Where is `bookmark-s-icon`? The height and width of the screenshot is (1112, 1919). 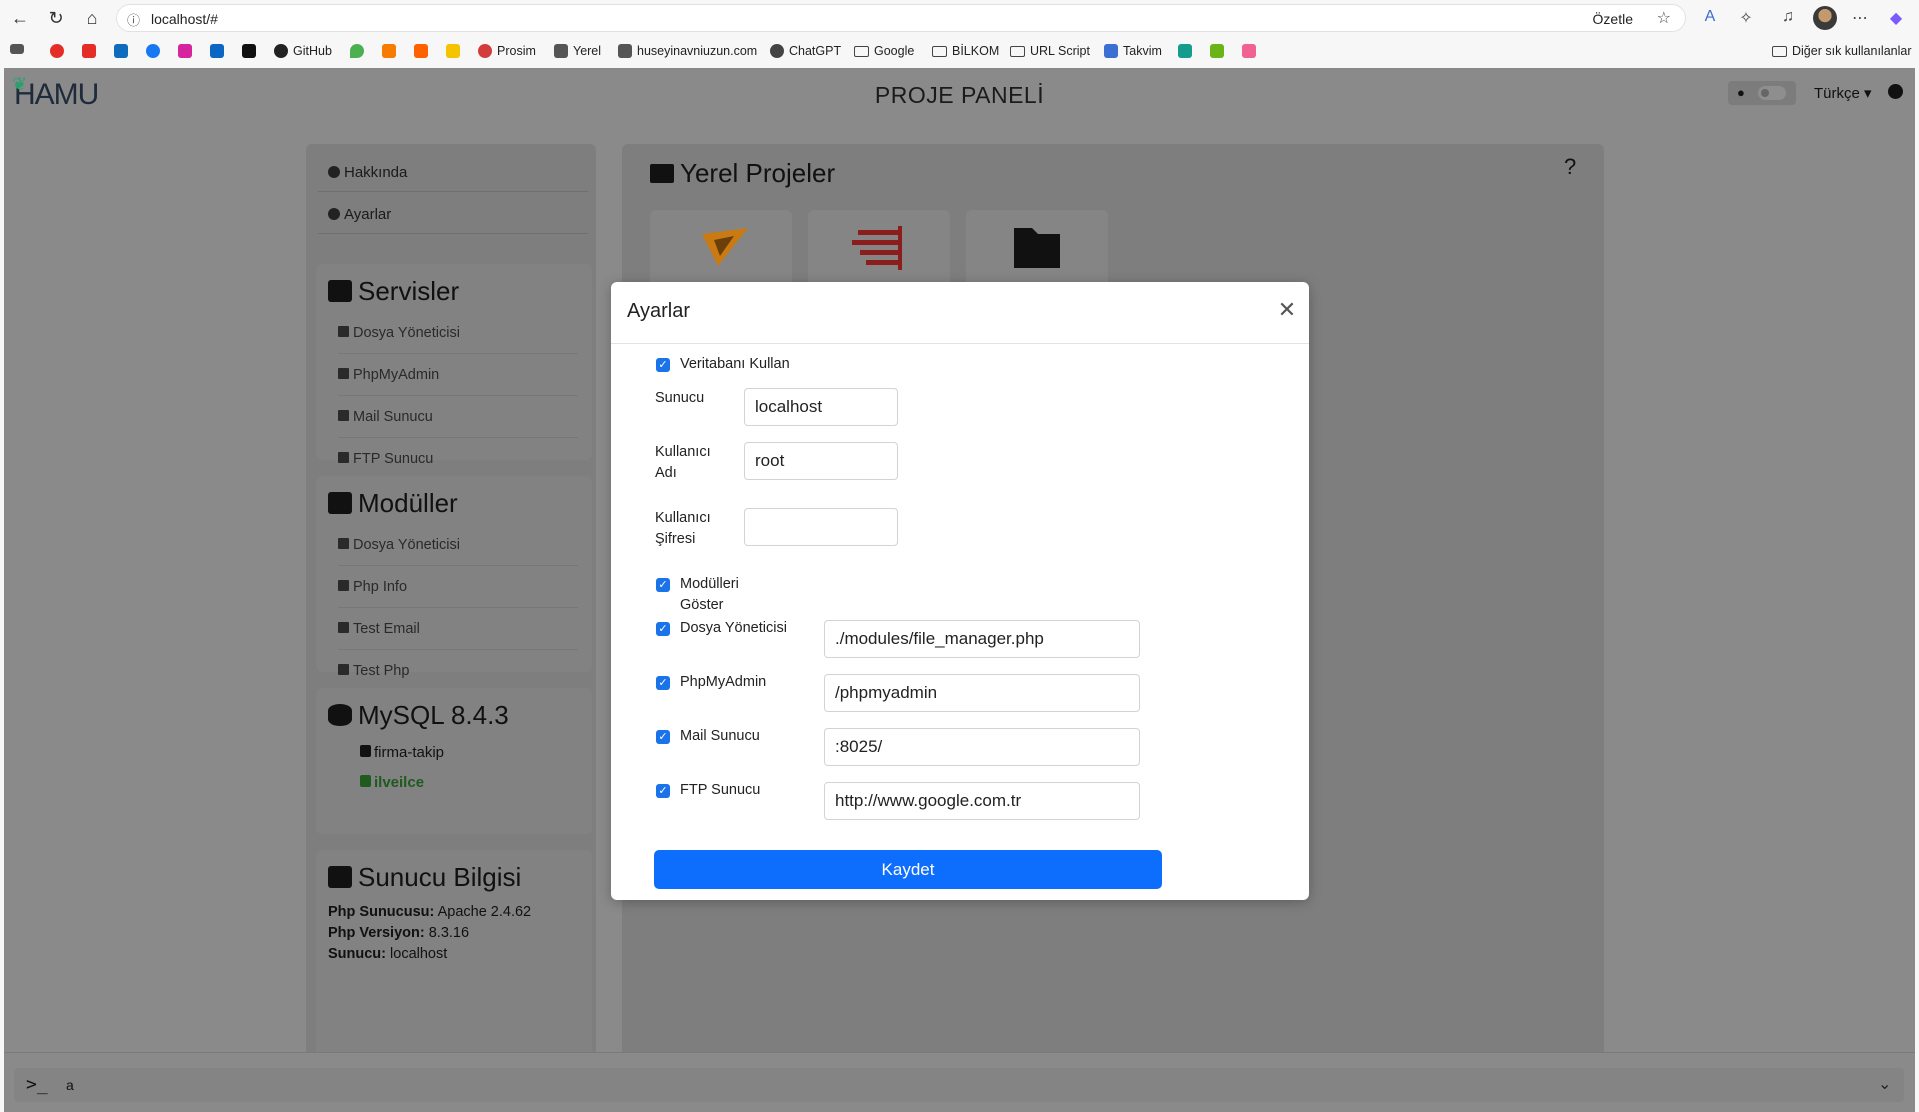 bookmark-s-icon is located at coordinates (453, 51).